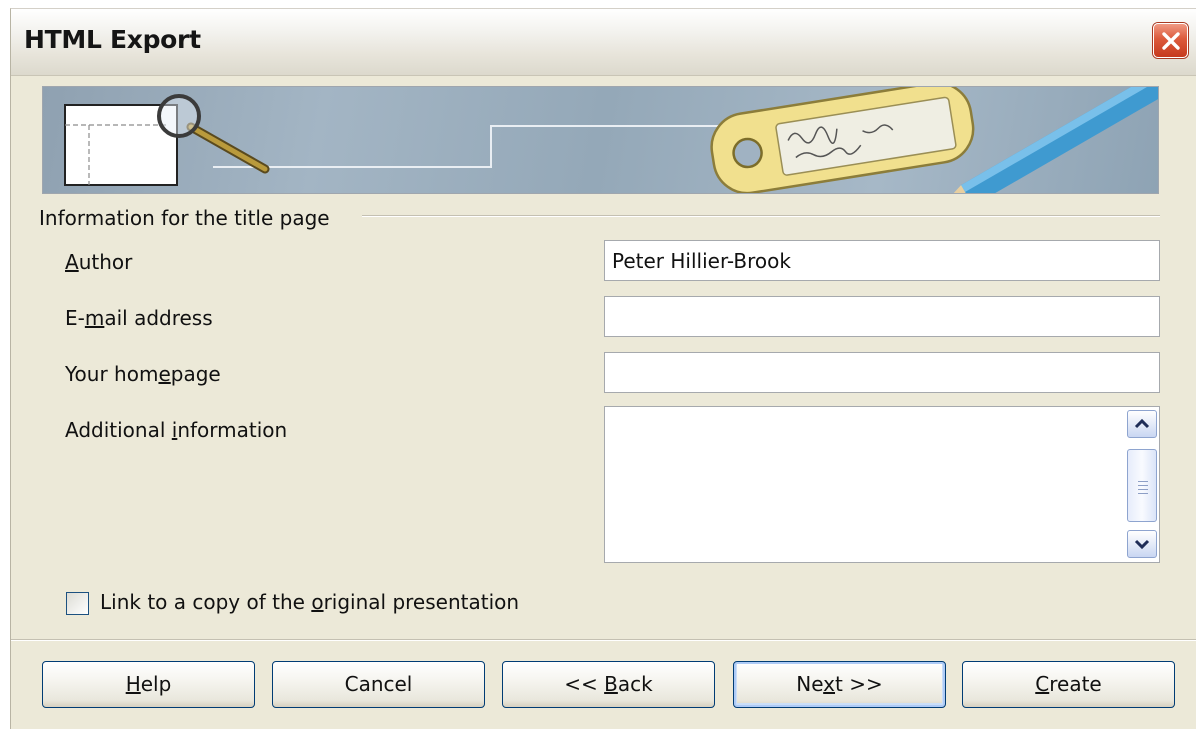 This screenshot has height=729, width=1196. Describe the element at coordinates (112, 39) in the screenshot. I see `dialog-title: HTML Export` at that location.